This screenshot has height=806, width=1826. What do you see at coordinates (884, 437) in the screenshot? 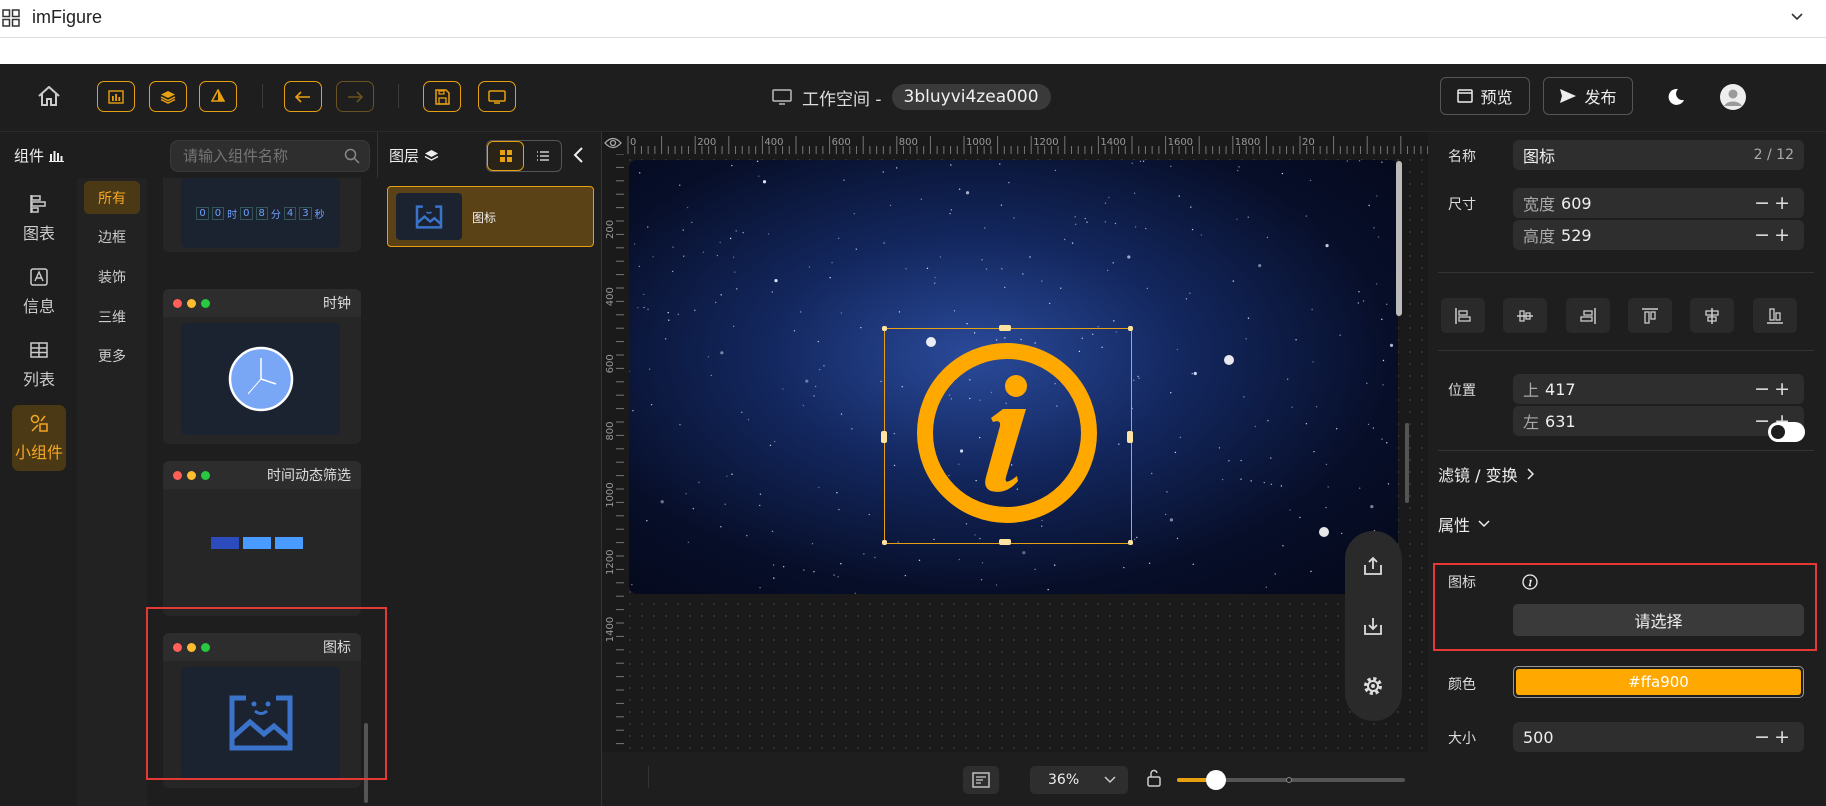
I see `resize-handle-left` at bounding box center [884, 437].